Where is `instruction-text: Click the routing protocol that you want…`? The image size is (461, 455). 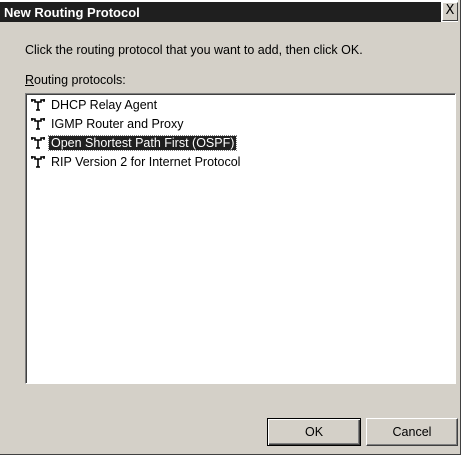
instruction-text: Click the routing protocol that you want… is located at coordinates (194, 50).